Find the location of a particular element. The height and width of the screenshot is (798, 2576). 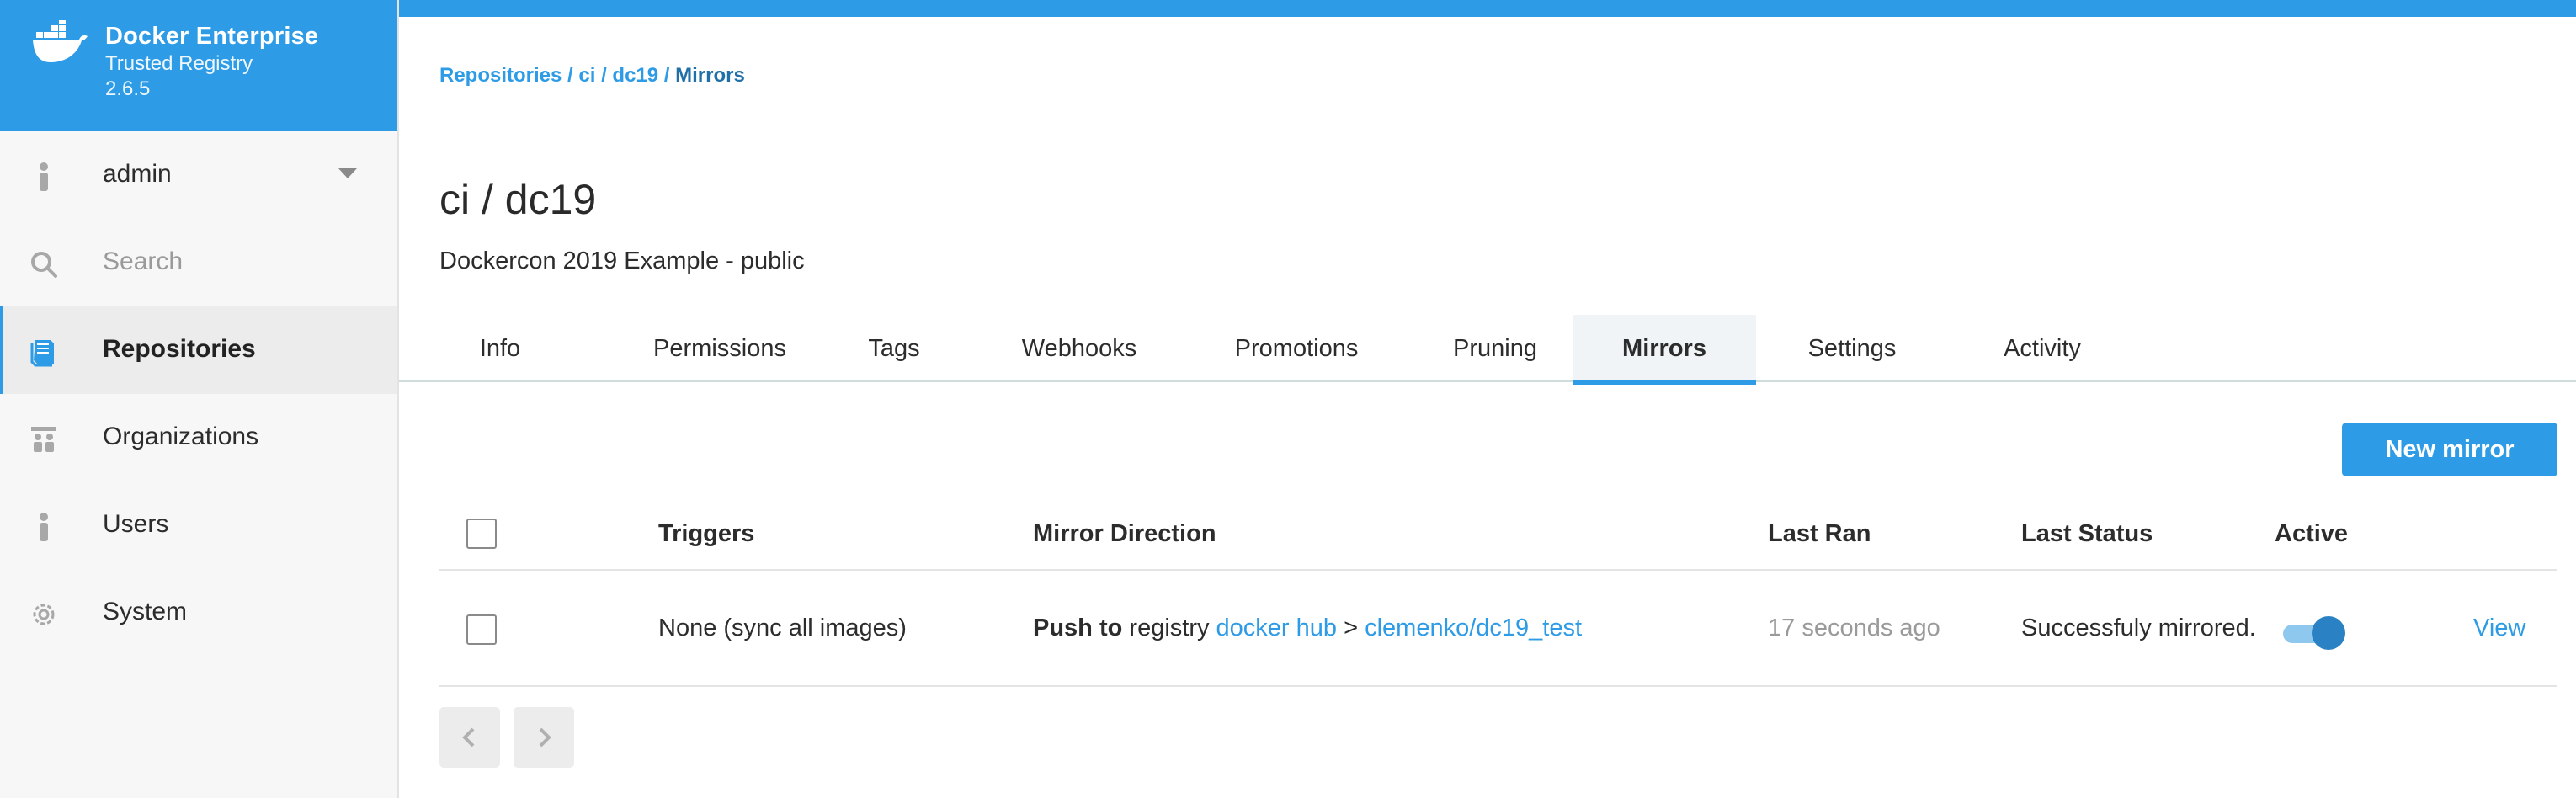

row-triggers: None (sync all images) is located at coordinates (783, 628).